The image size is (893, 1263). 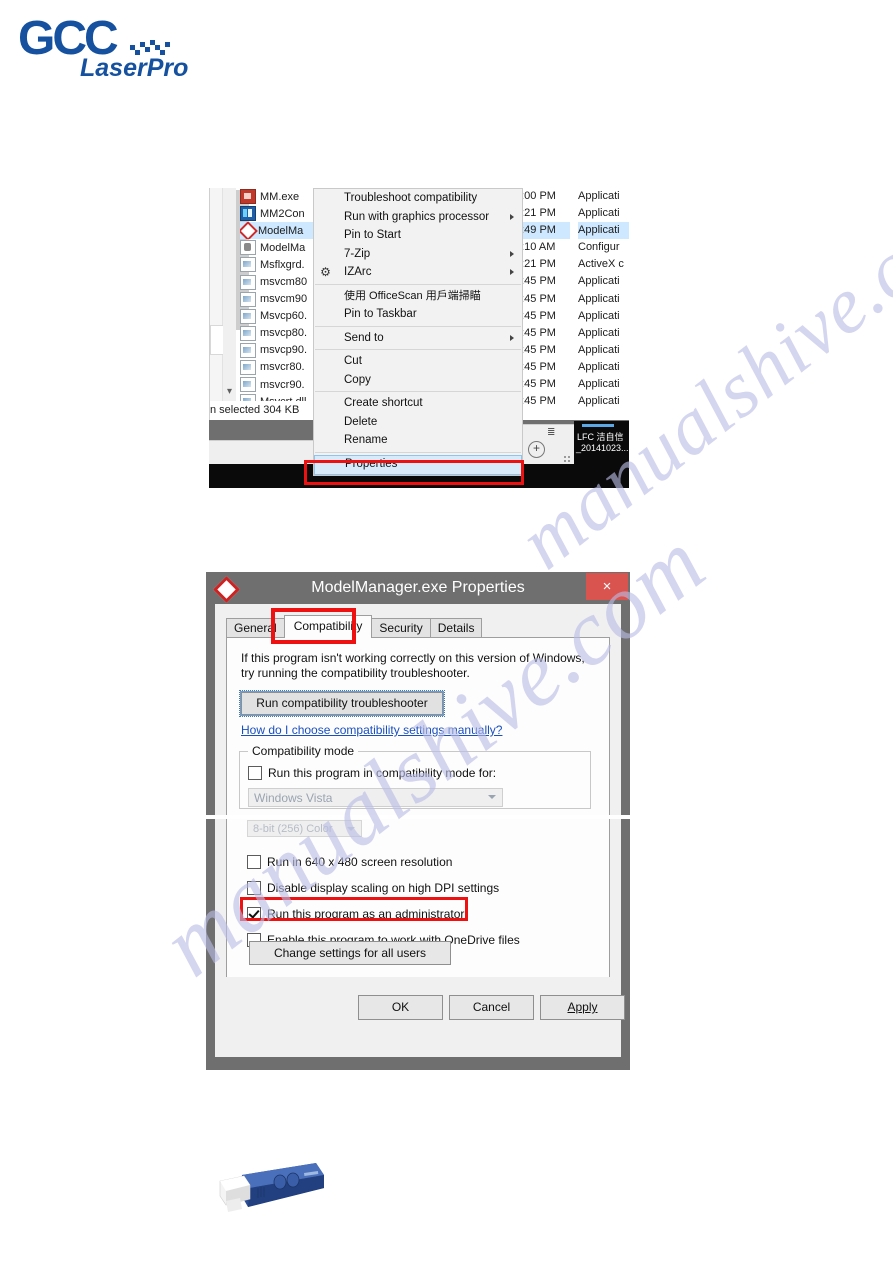 I want to click on menu-item-delete: Delete, so click(x=418, y=422).